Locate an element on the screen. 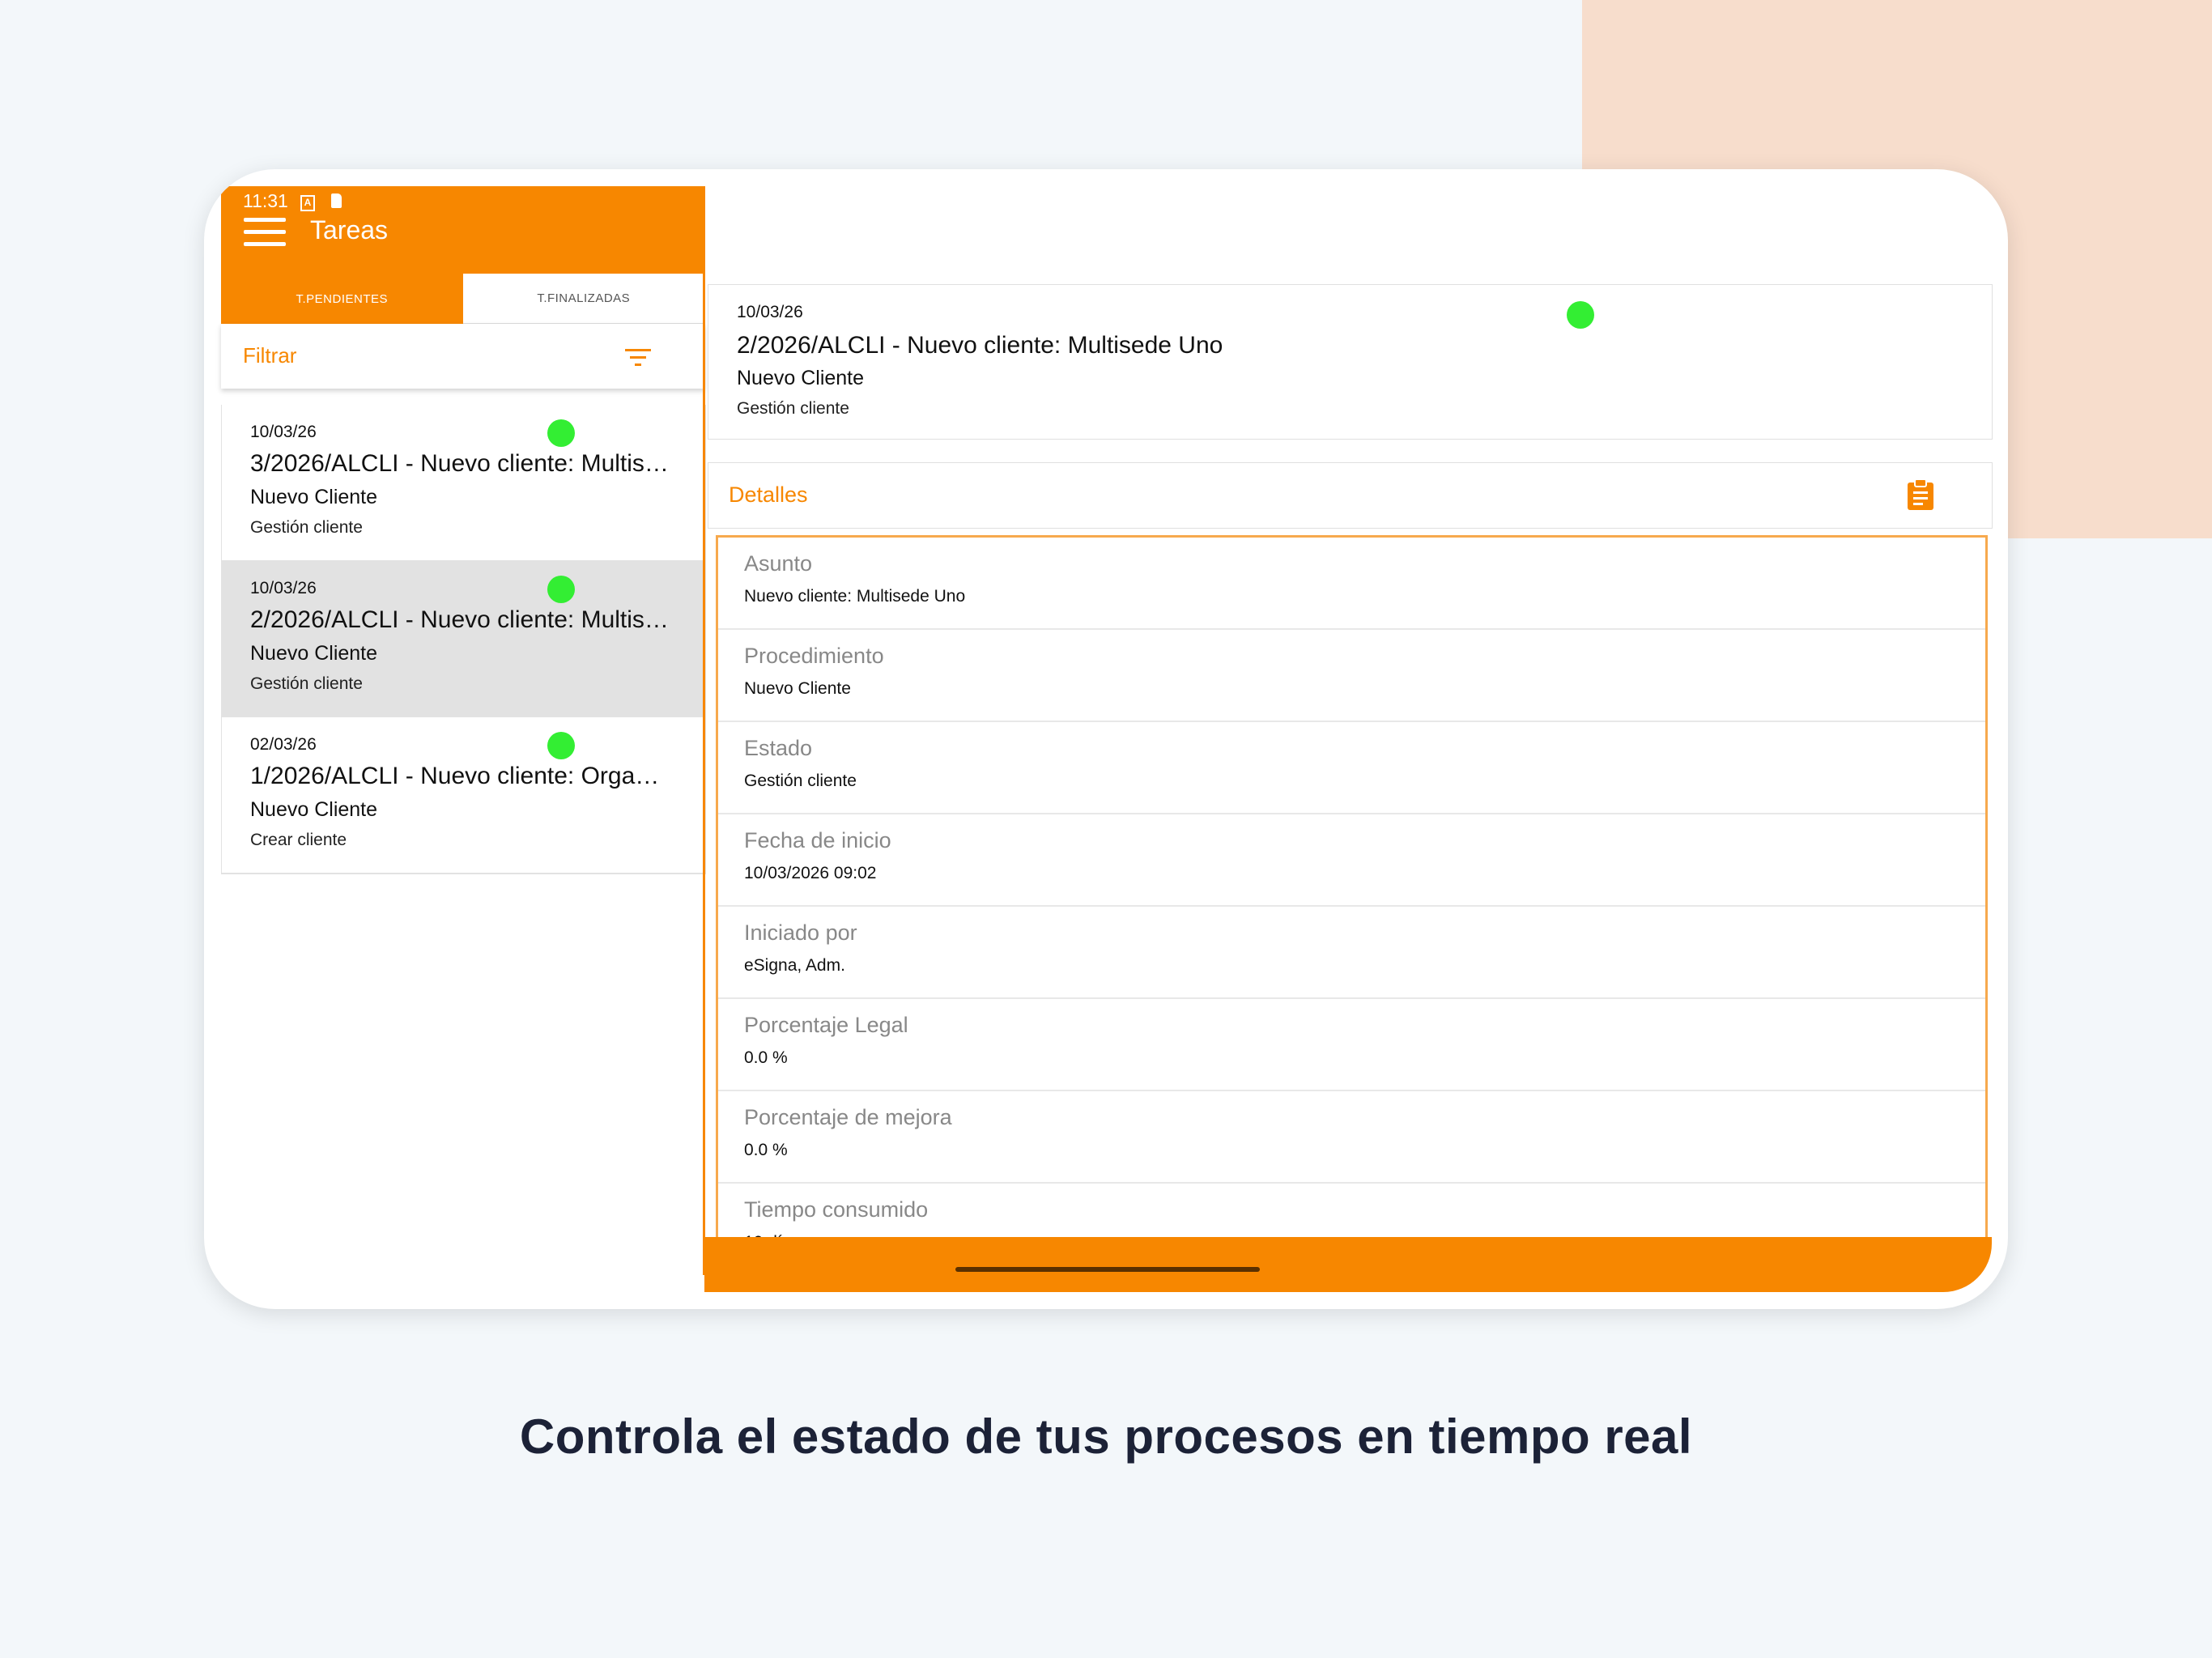 The width and height of the screenshot is (2212, 1658). task-tabs: T.PENDIENTES T.FINALIZADAS is located at coordinates (463, 299).